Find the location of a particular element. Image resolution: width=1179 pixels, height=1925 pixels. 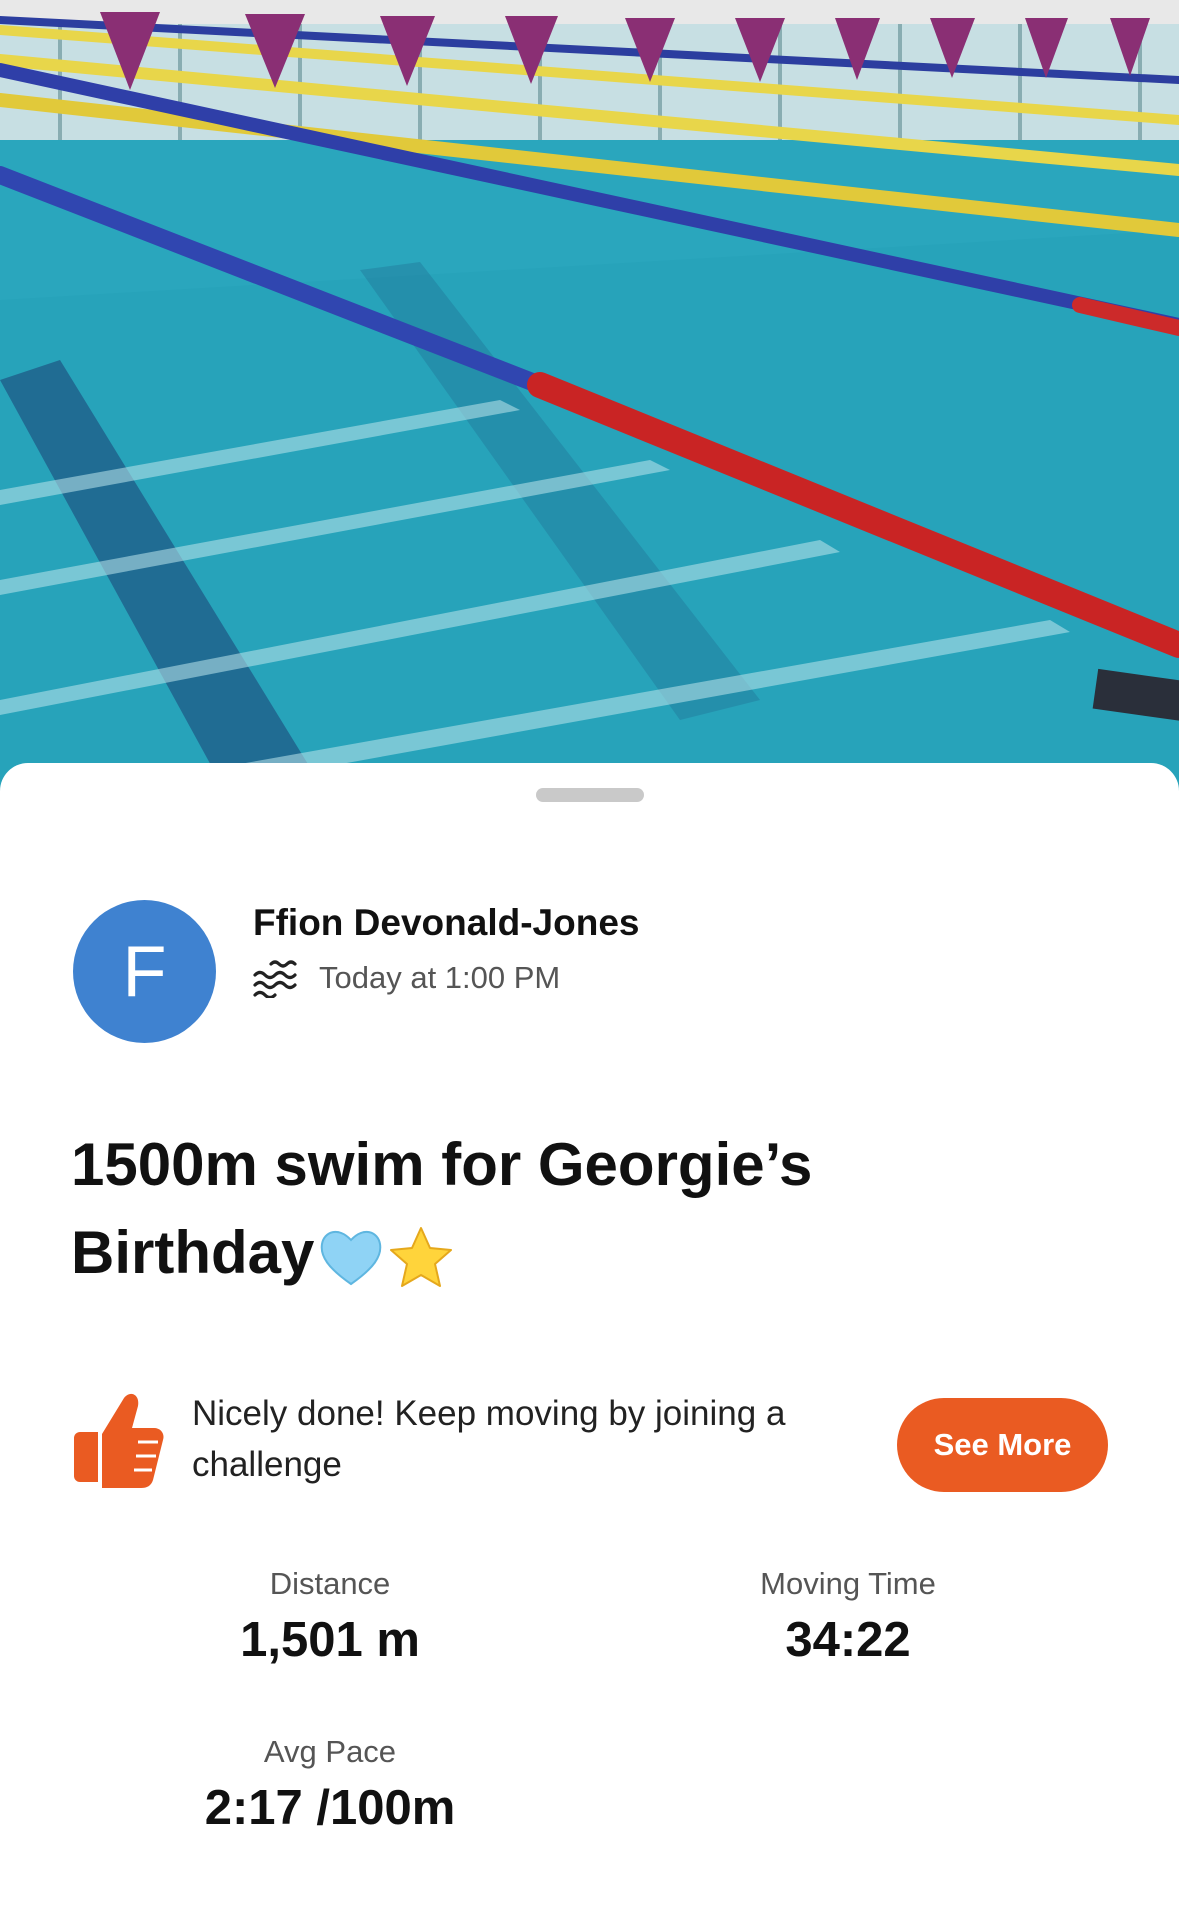

star-icon is located at coordinates (421, 1257).